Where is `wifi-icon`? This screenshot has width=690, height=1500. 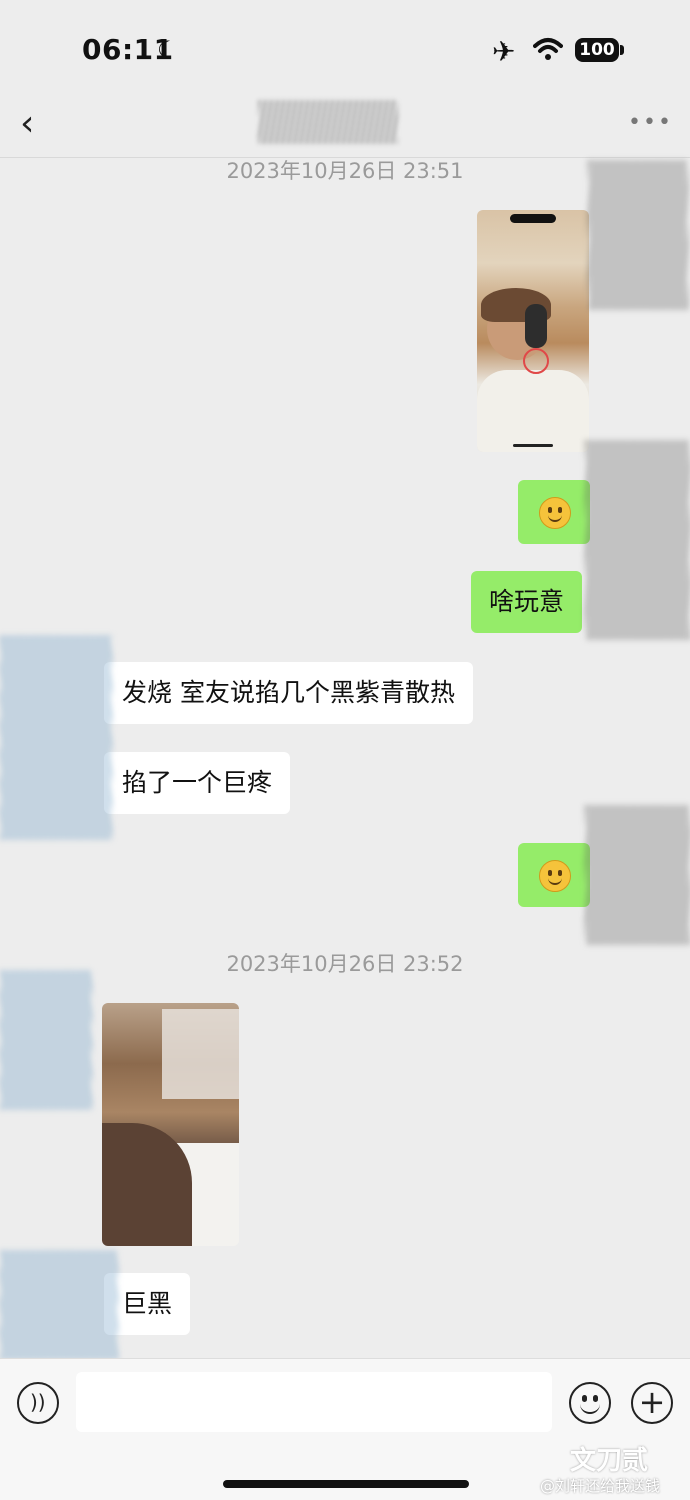 wifi-icon is located at coordinates (548, 49).